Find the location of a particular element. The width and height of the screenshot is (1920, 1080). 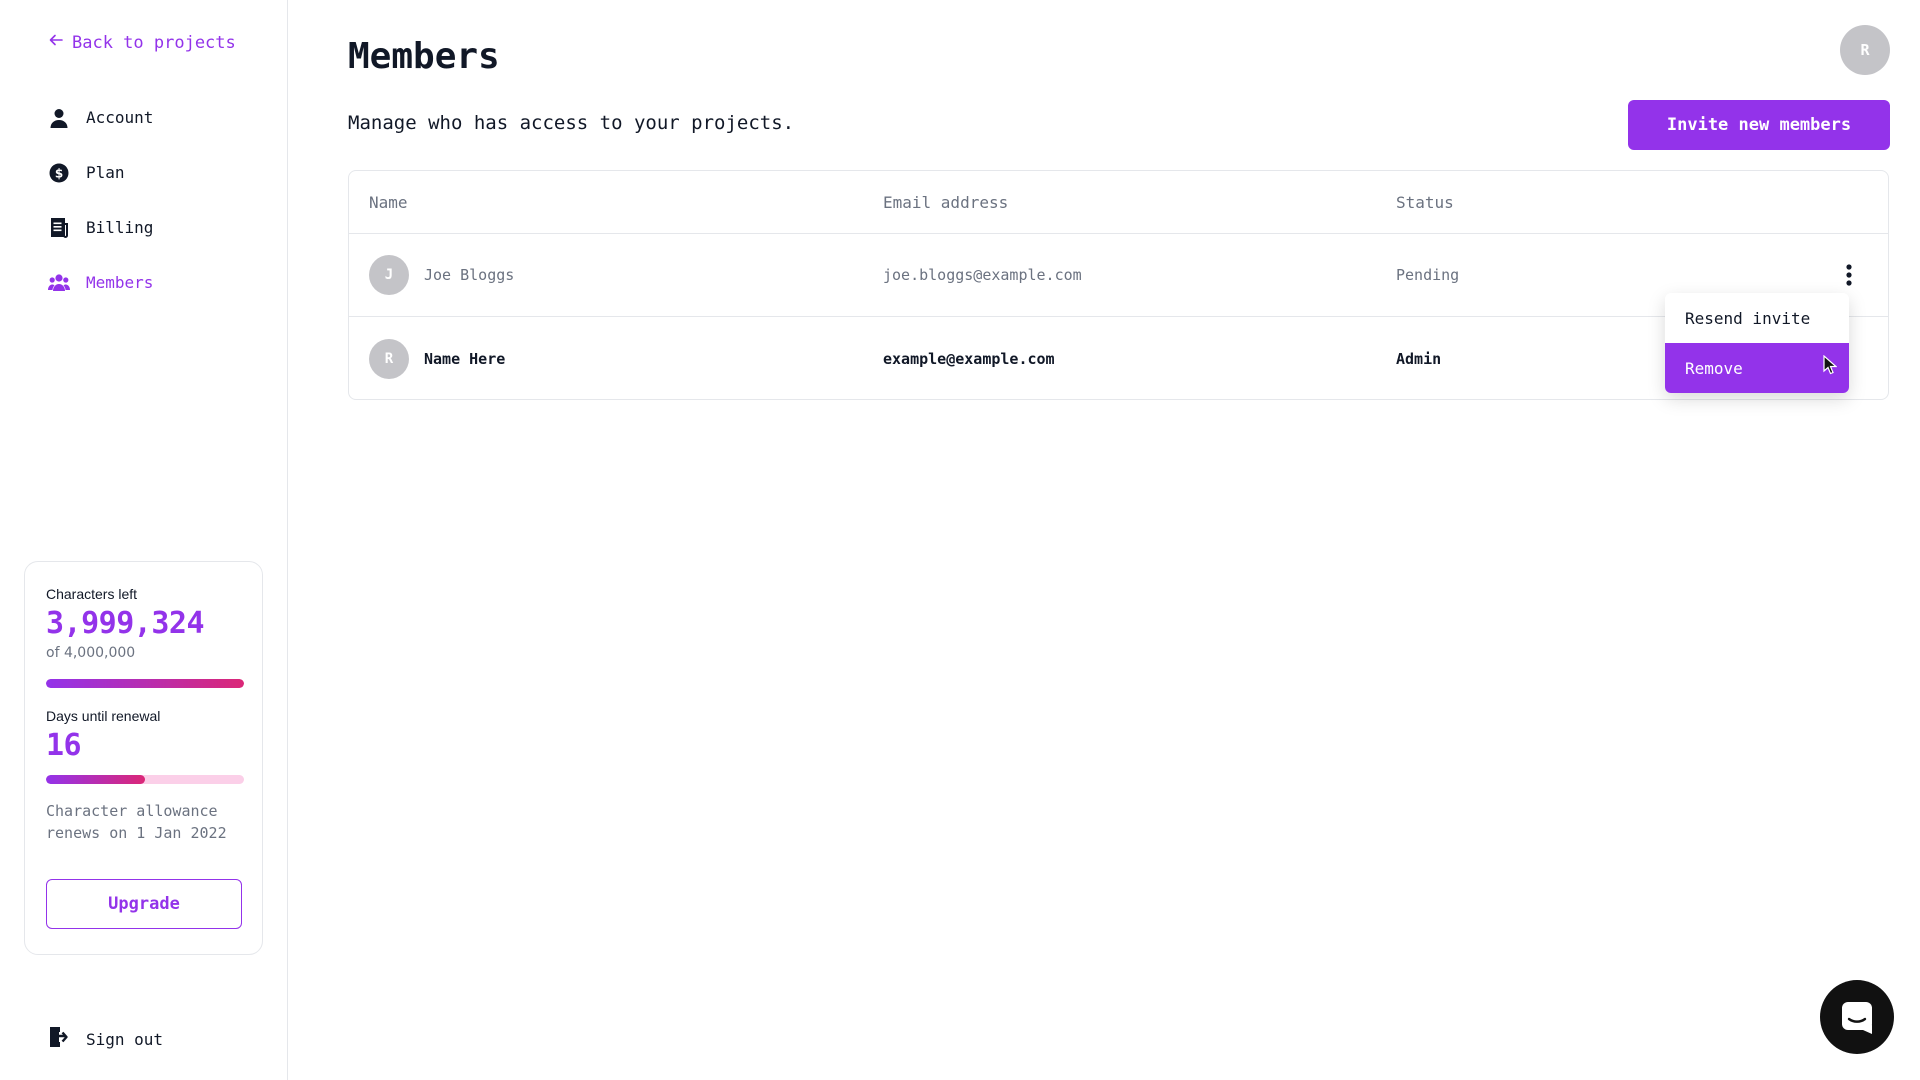

sign-out-button: Sign out is located at coordinates (105, 1039).